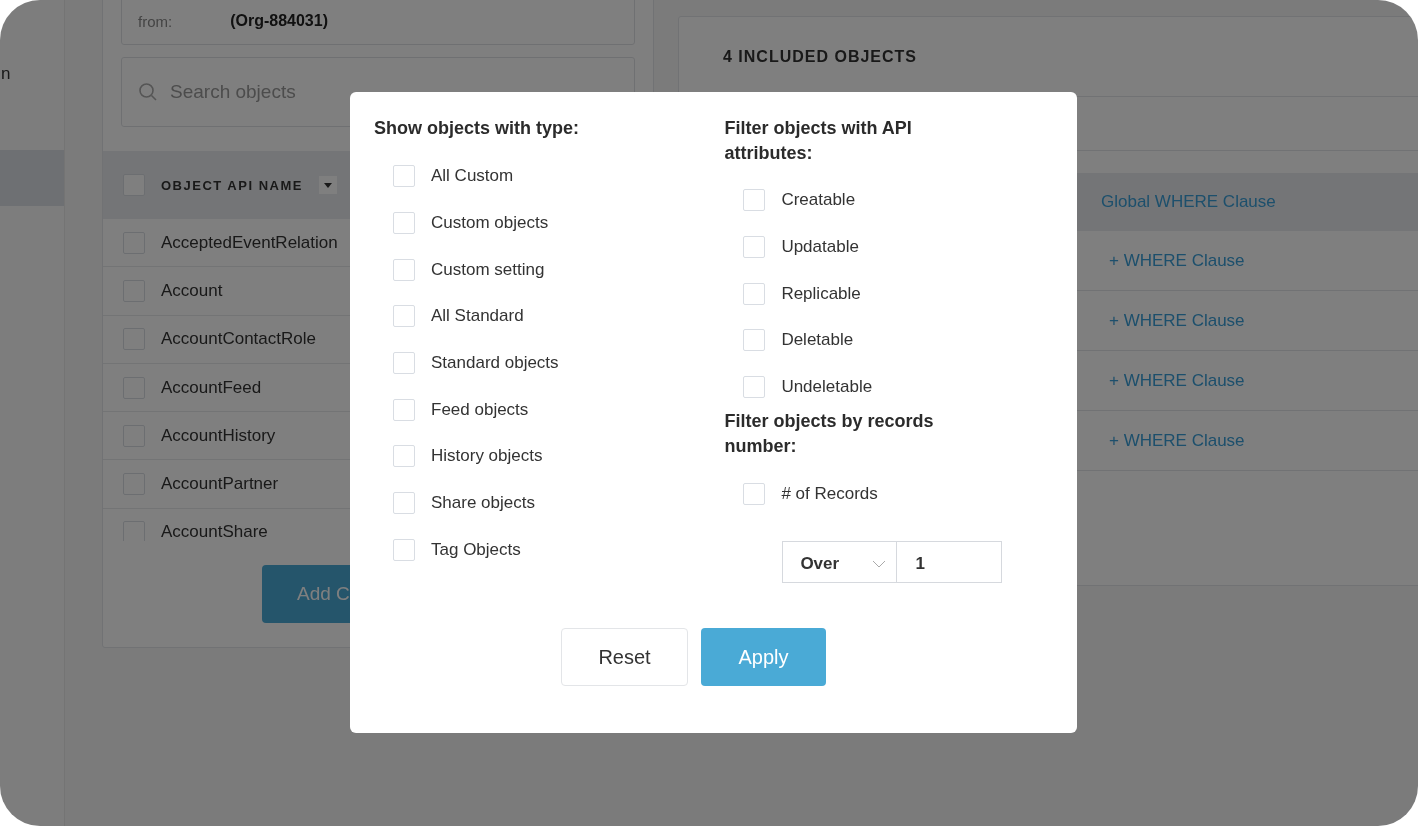  Describe the element at coordinates (818, 200) in the screenshot. I see `option-label: Creatable` at that location.